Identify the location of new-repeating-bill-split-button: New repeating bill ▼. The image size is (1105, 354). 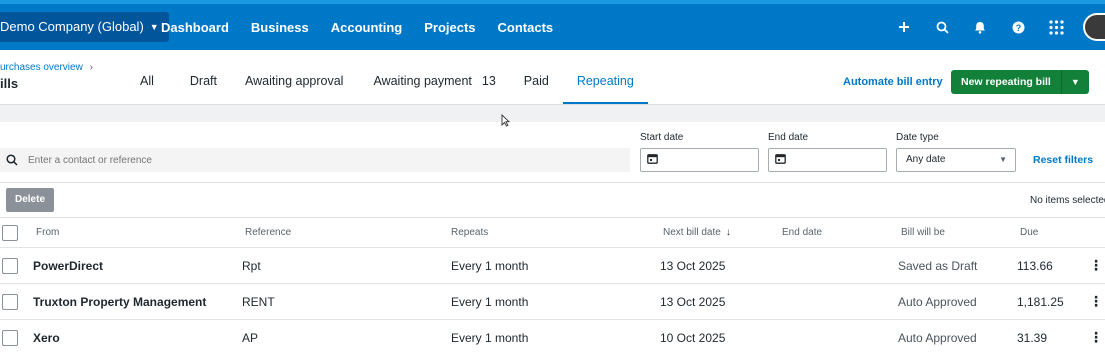
(1020, 82).